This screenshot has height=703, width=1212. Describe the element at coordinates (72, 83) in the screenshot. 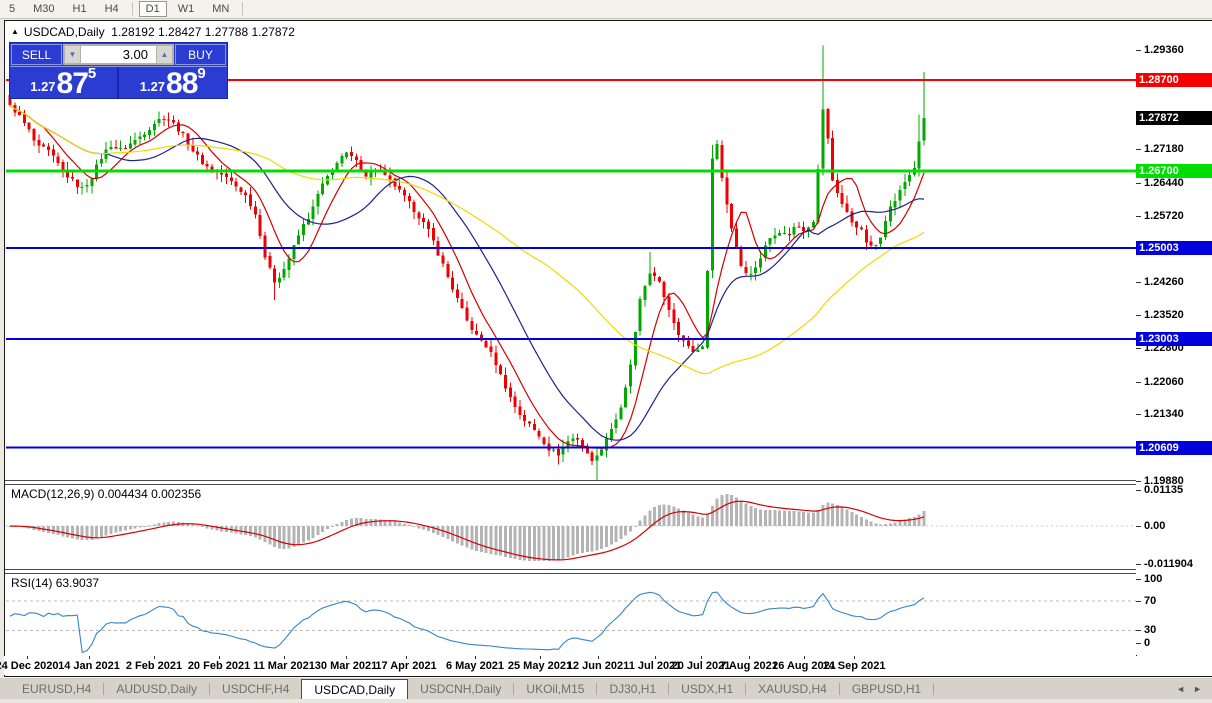

I see `sell-price-big-digits: 87` at that location.